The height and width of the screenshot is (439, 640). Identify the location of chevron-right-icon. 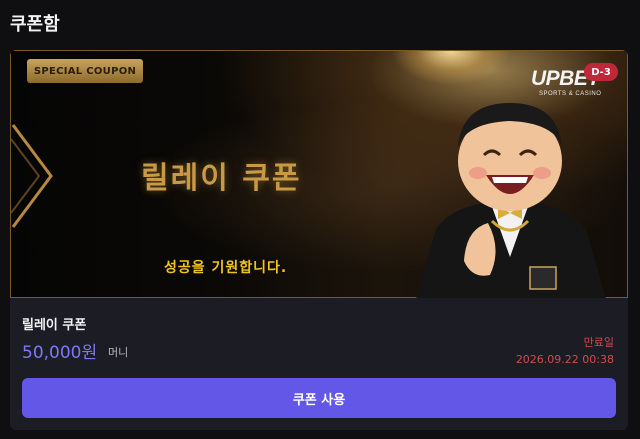
(32, 176).